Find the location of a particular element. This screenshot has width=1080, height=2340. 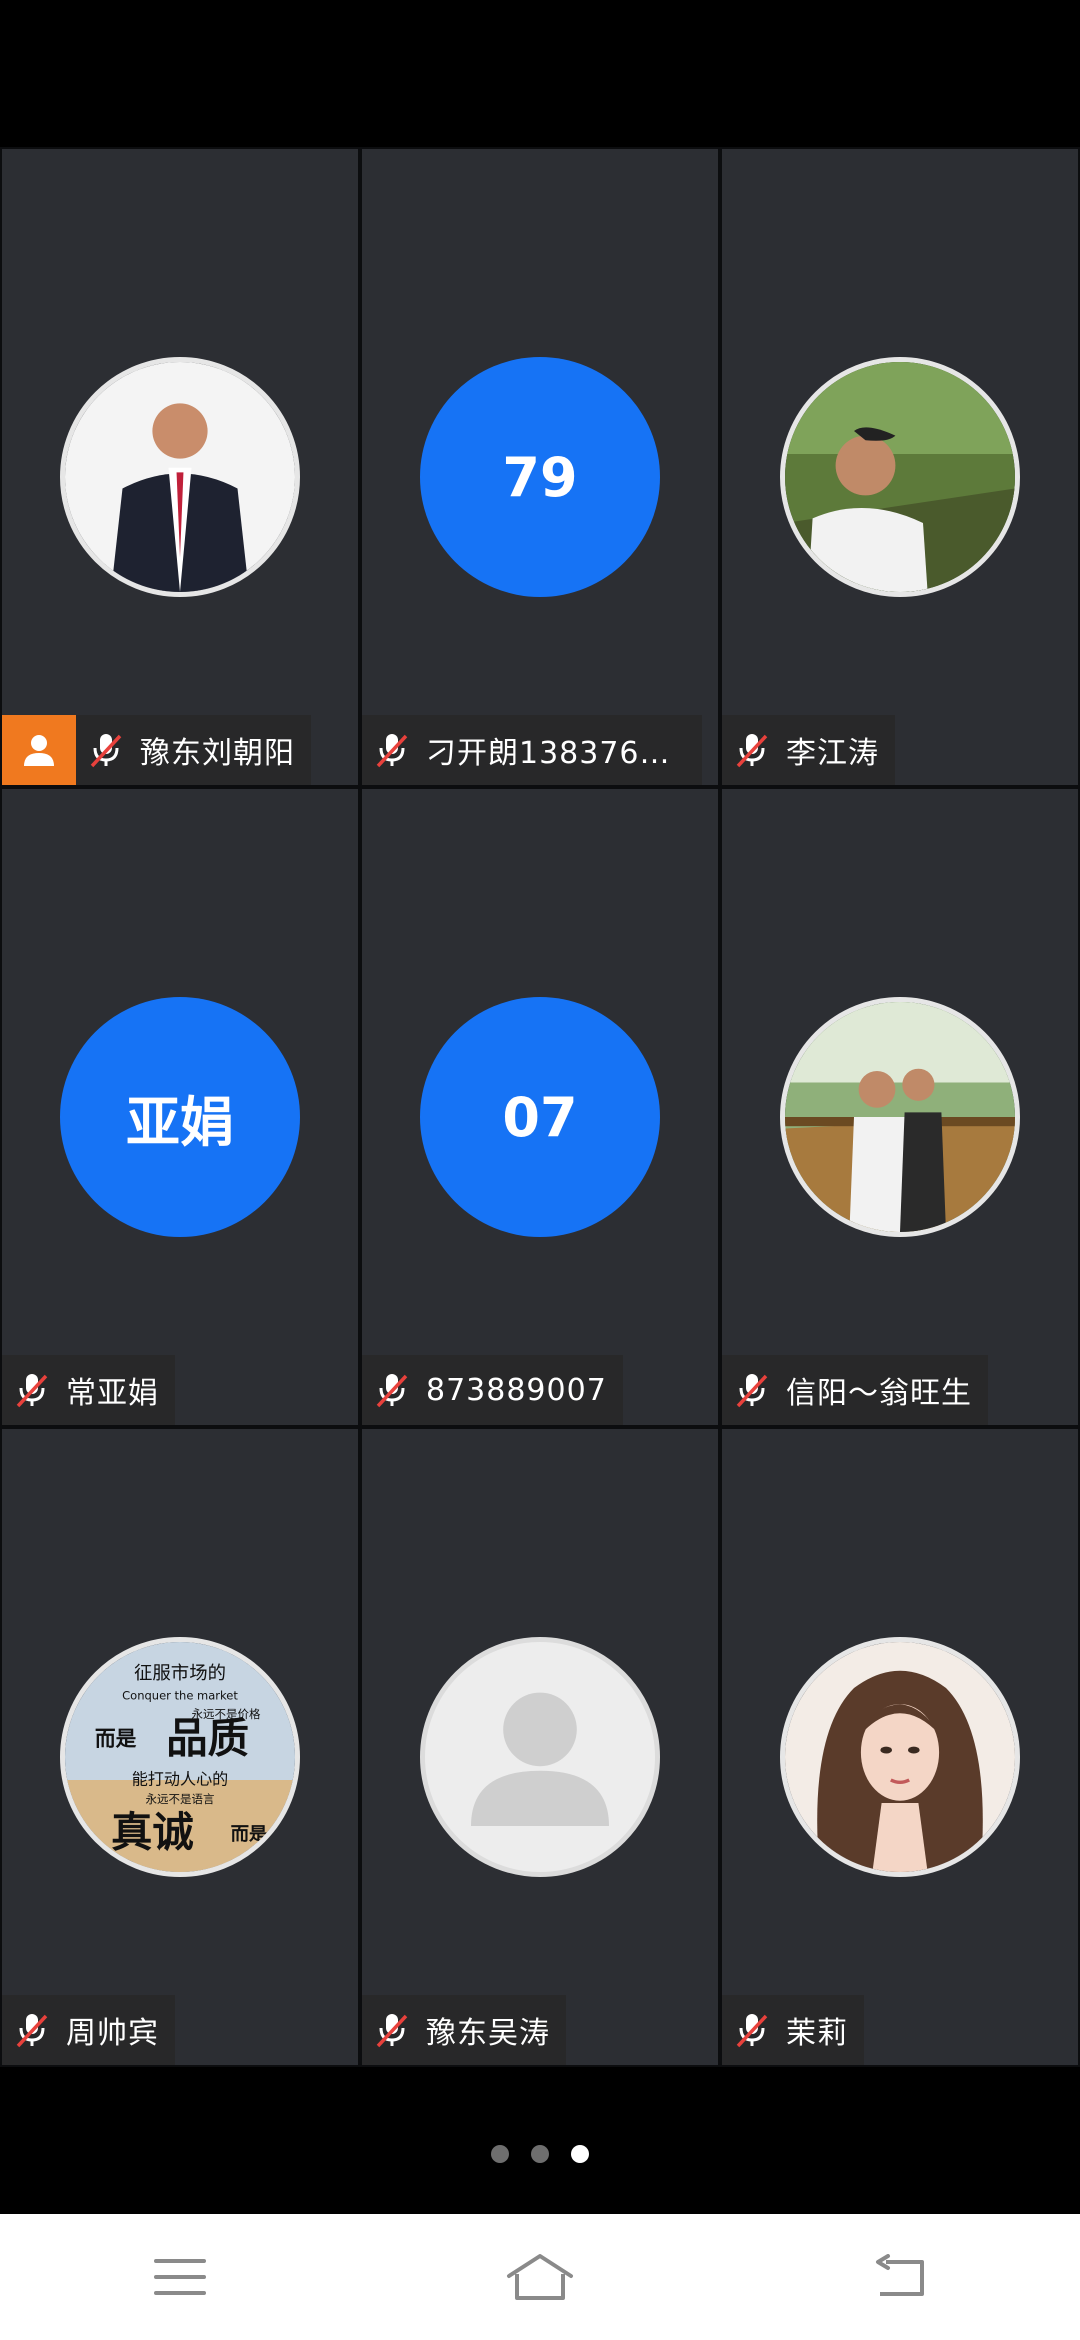

system-navbar is located at coordinates (540, 2277).